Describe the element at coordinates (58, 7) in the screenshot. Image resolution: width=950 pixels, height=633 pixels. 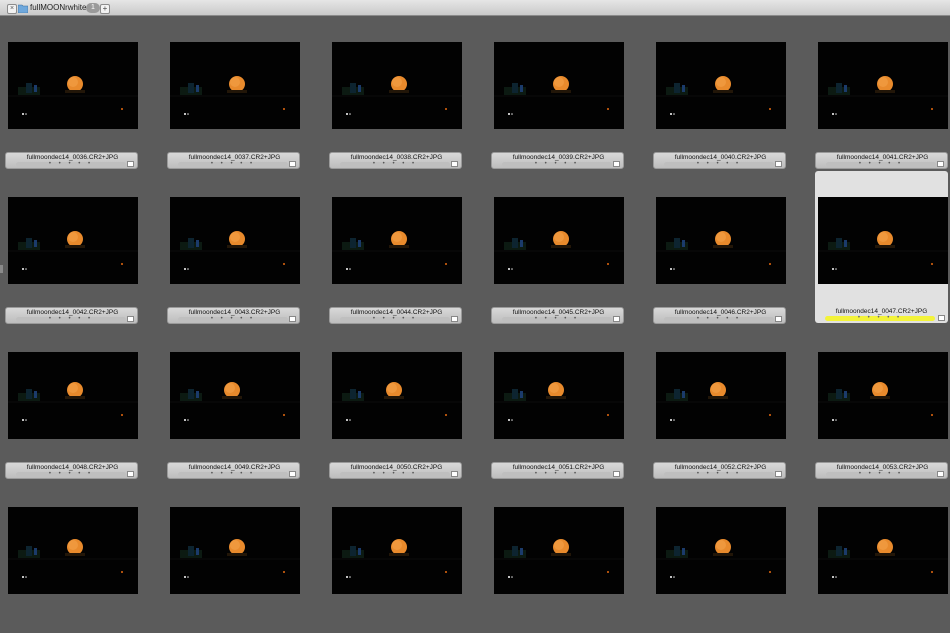
I see `tab-title: fullMOONrwhite` at that location.